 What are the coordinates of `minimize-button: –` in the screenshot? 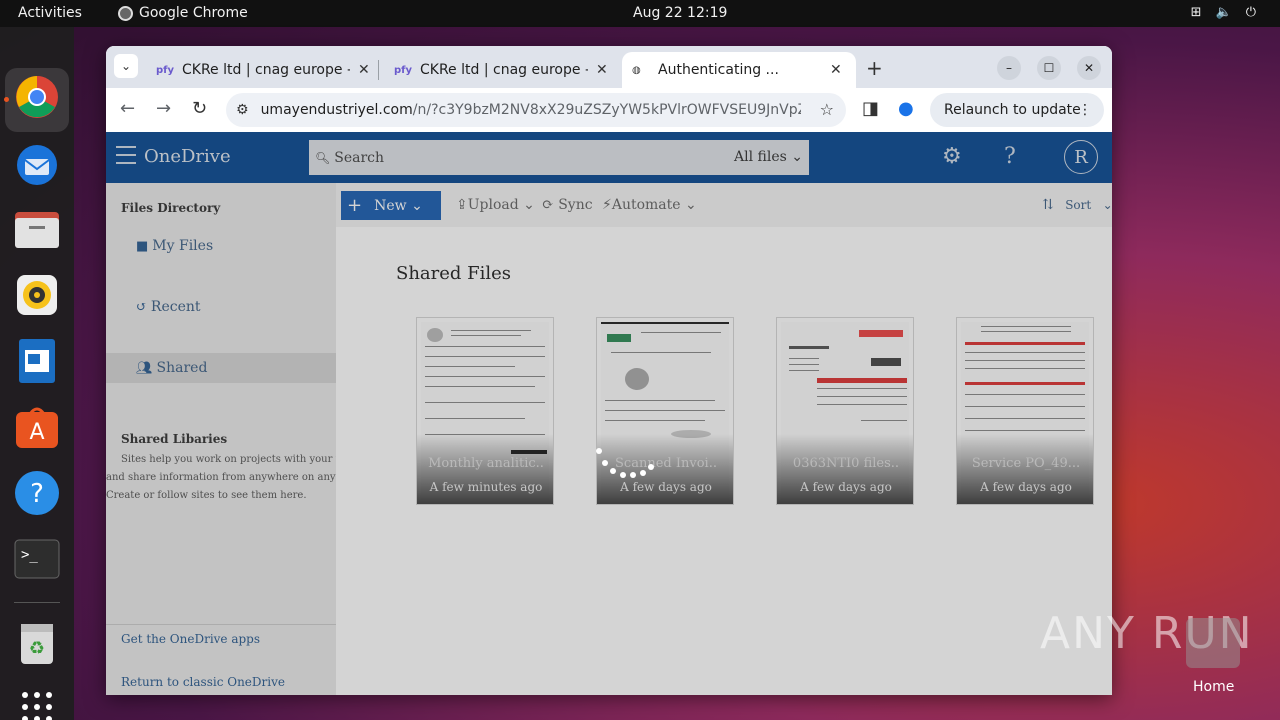 It's located at (1009, 68).